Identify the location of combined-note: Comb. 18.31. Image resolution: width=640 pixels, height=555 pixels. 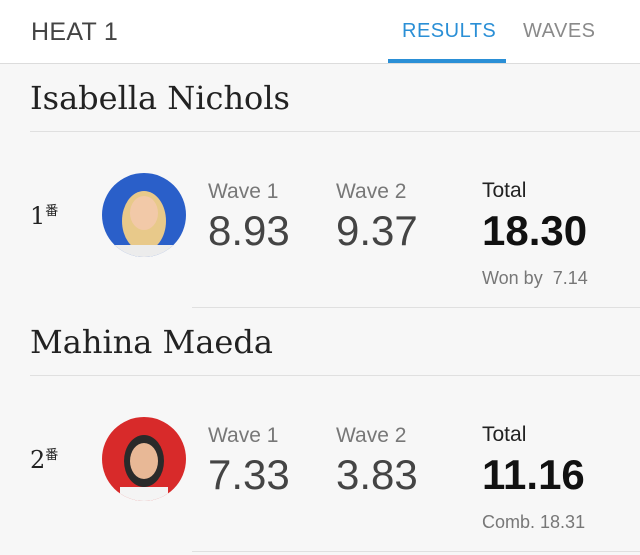
(534, 522).